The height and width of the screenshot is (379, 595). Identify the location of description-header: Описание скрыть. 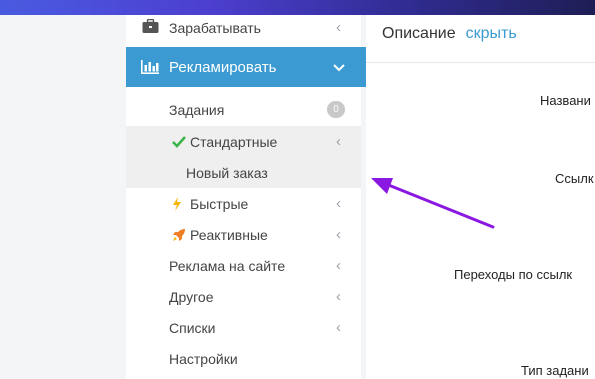
(449, 34).